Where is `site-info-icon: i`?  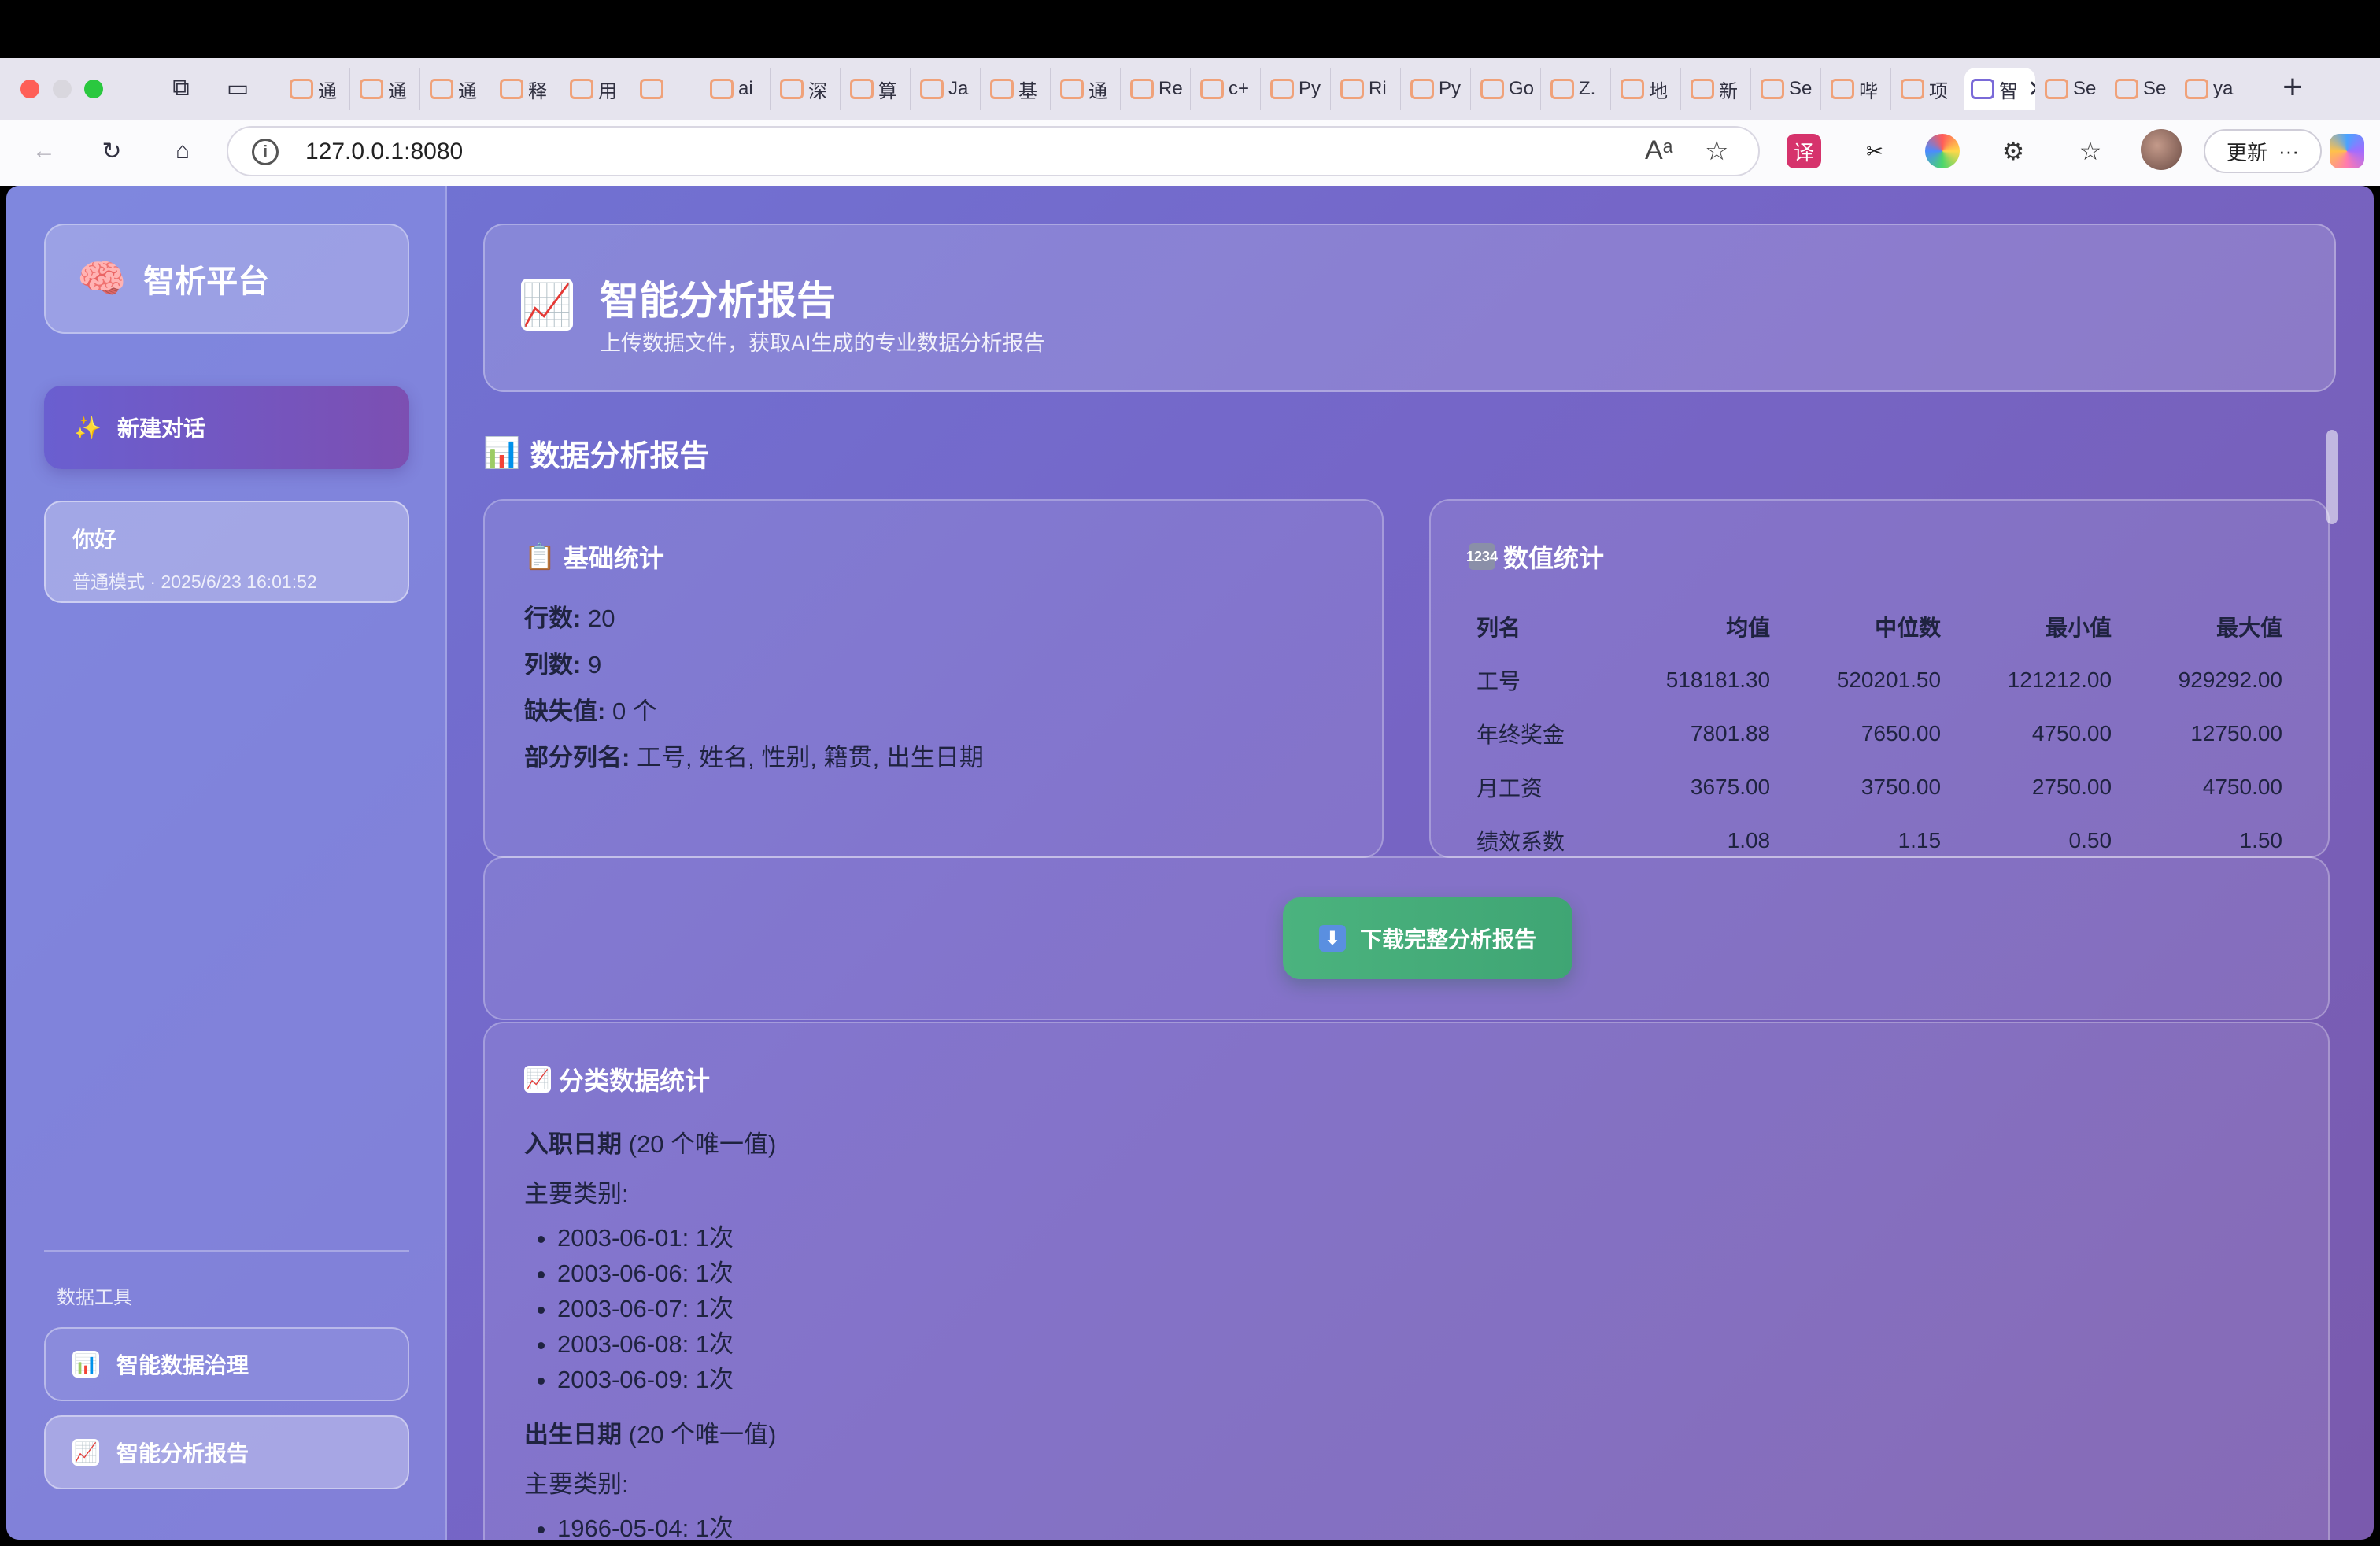 site-info-icon: i is located at coordinates (265, 152).